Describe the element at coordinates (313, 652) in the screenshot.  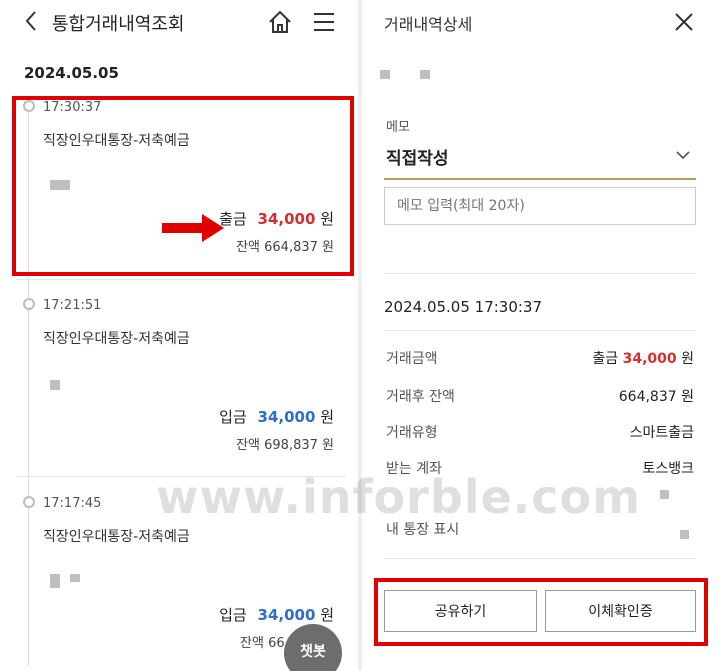
I see `chatbot-label: 챗봇` at that location.